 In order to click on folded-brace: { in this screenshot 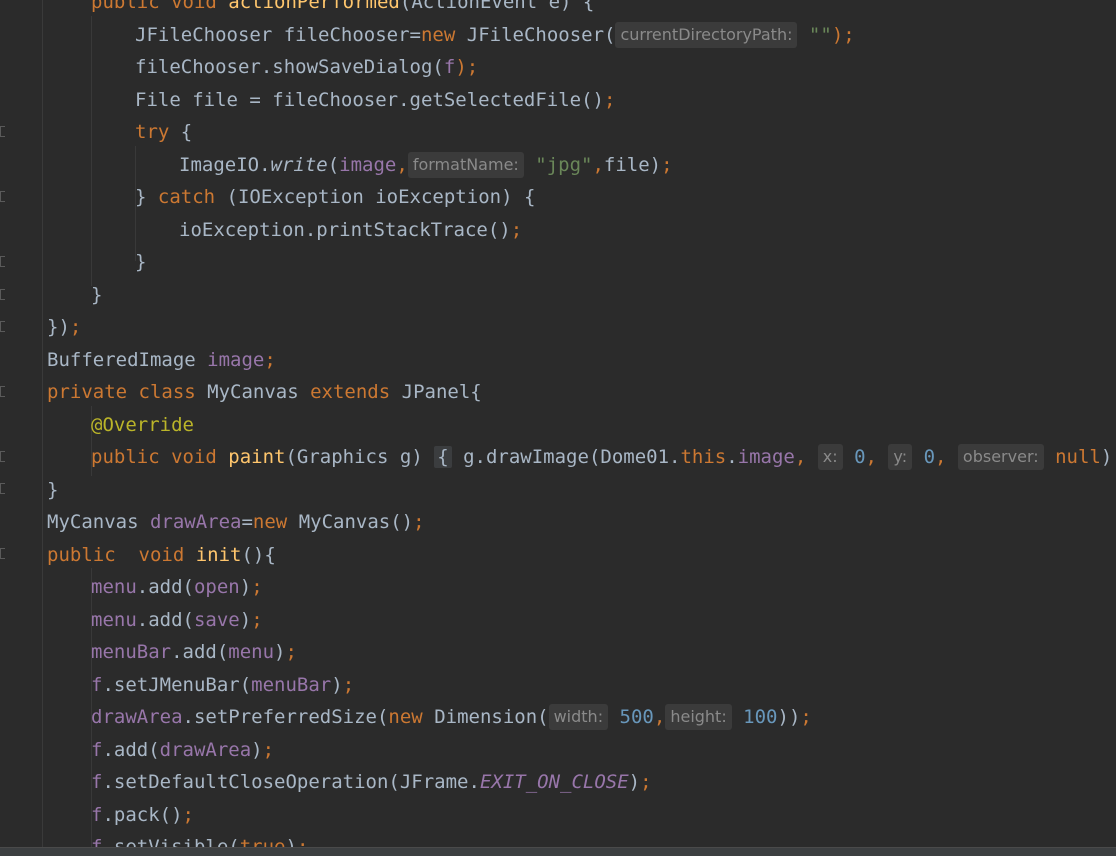, I will do `click(443, 457)`.